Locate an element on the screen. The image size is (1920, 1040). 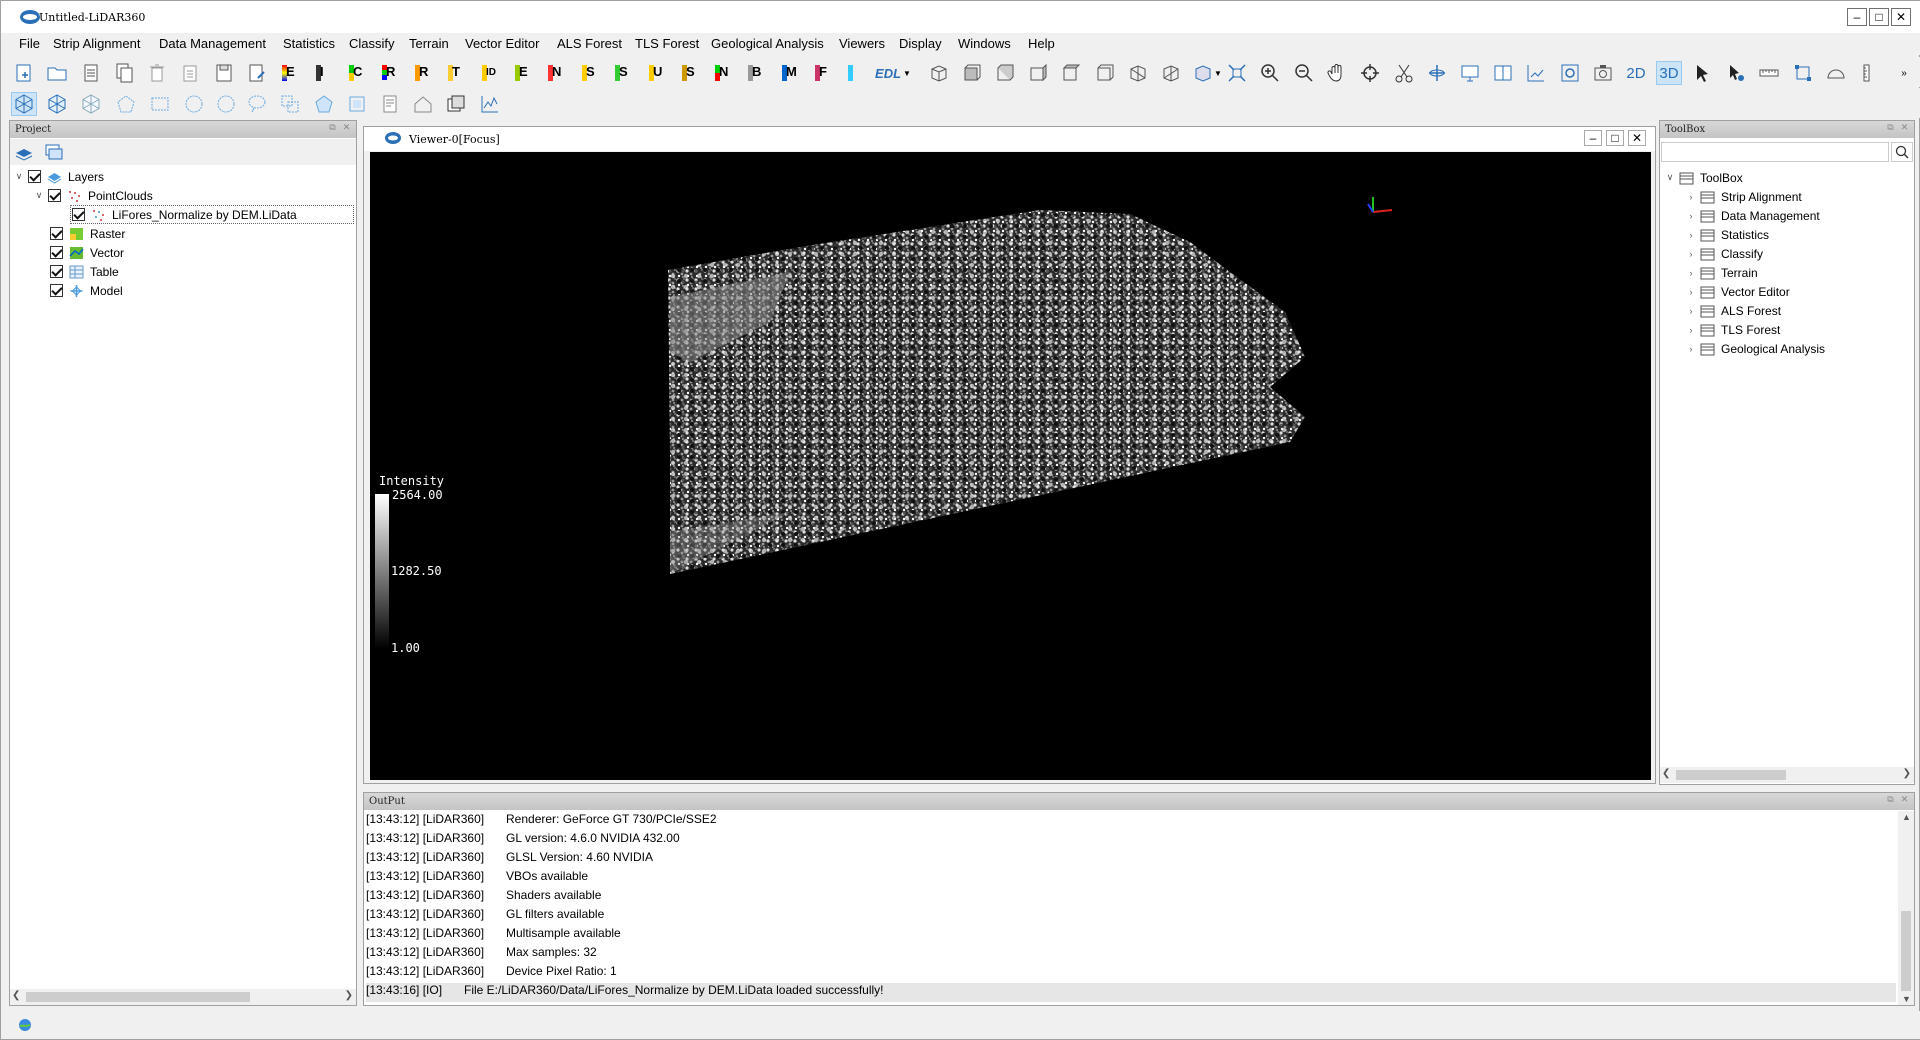
close-panel-icon: ✕ is located at coordinates (1904, 800).